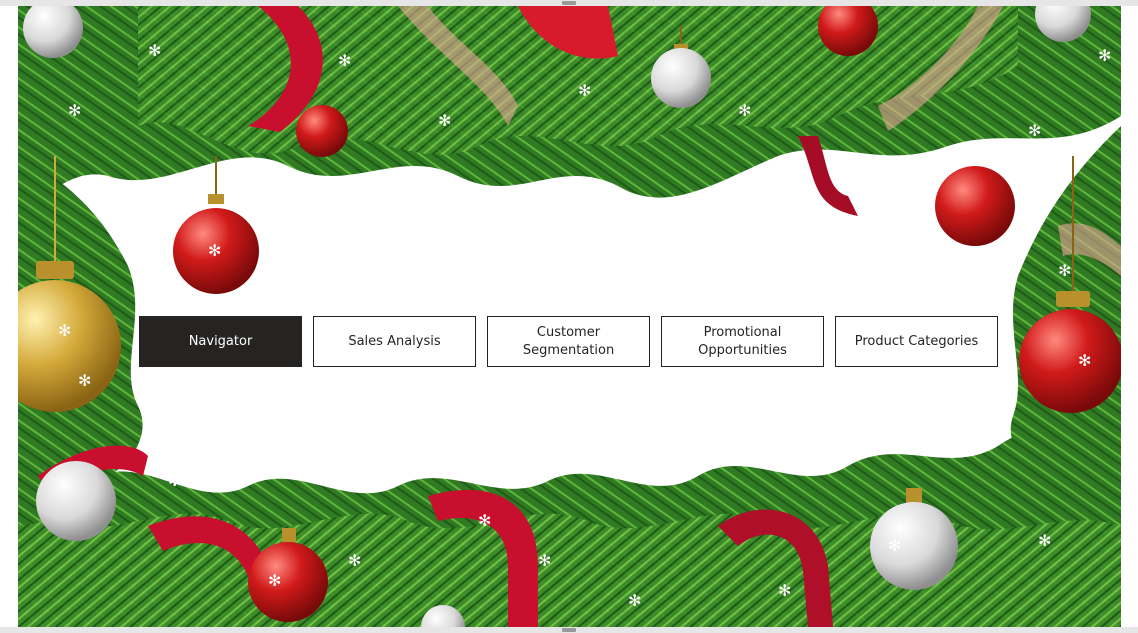  I want to click on nav-button-navigator: Navigator, so click(220, 341).